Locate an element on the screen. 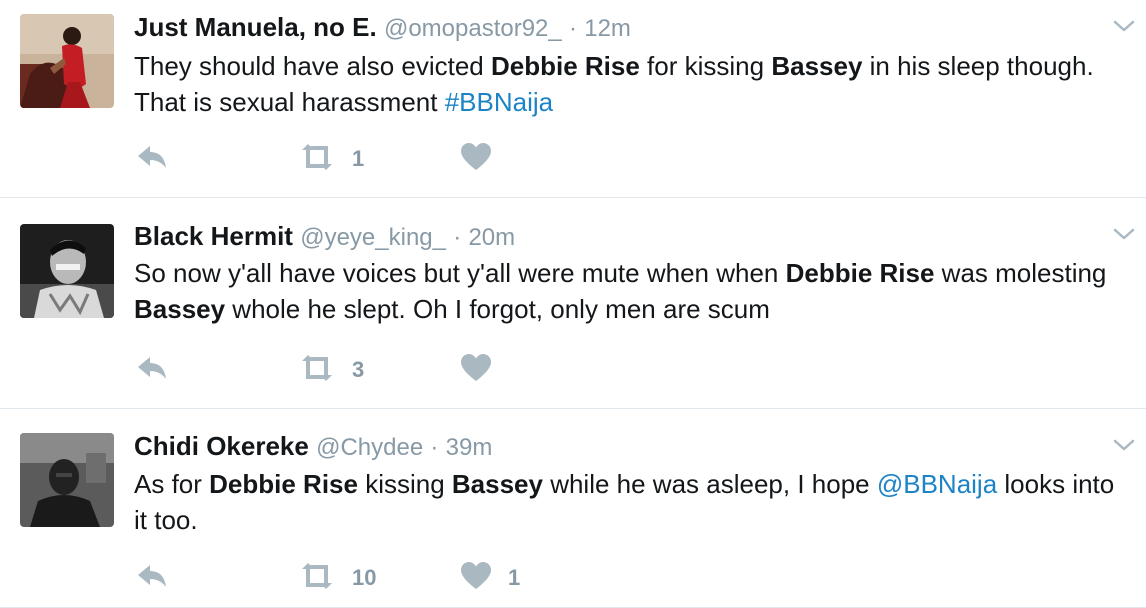 This screenshot has height=608, width=1146. retweet-count: 3 is located at coordinates (358, 369).